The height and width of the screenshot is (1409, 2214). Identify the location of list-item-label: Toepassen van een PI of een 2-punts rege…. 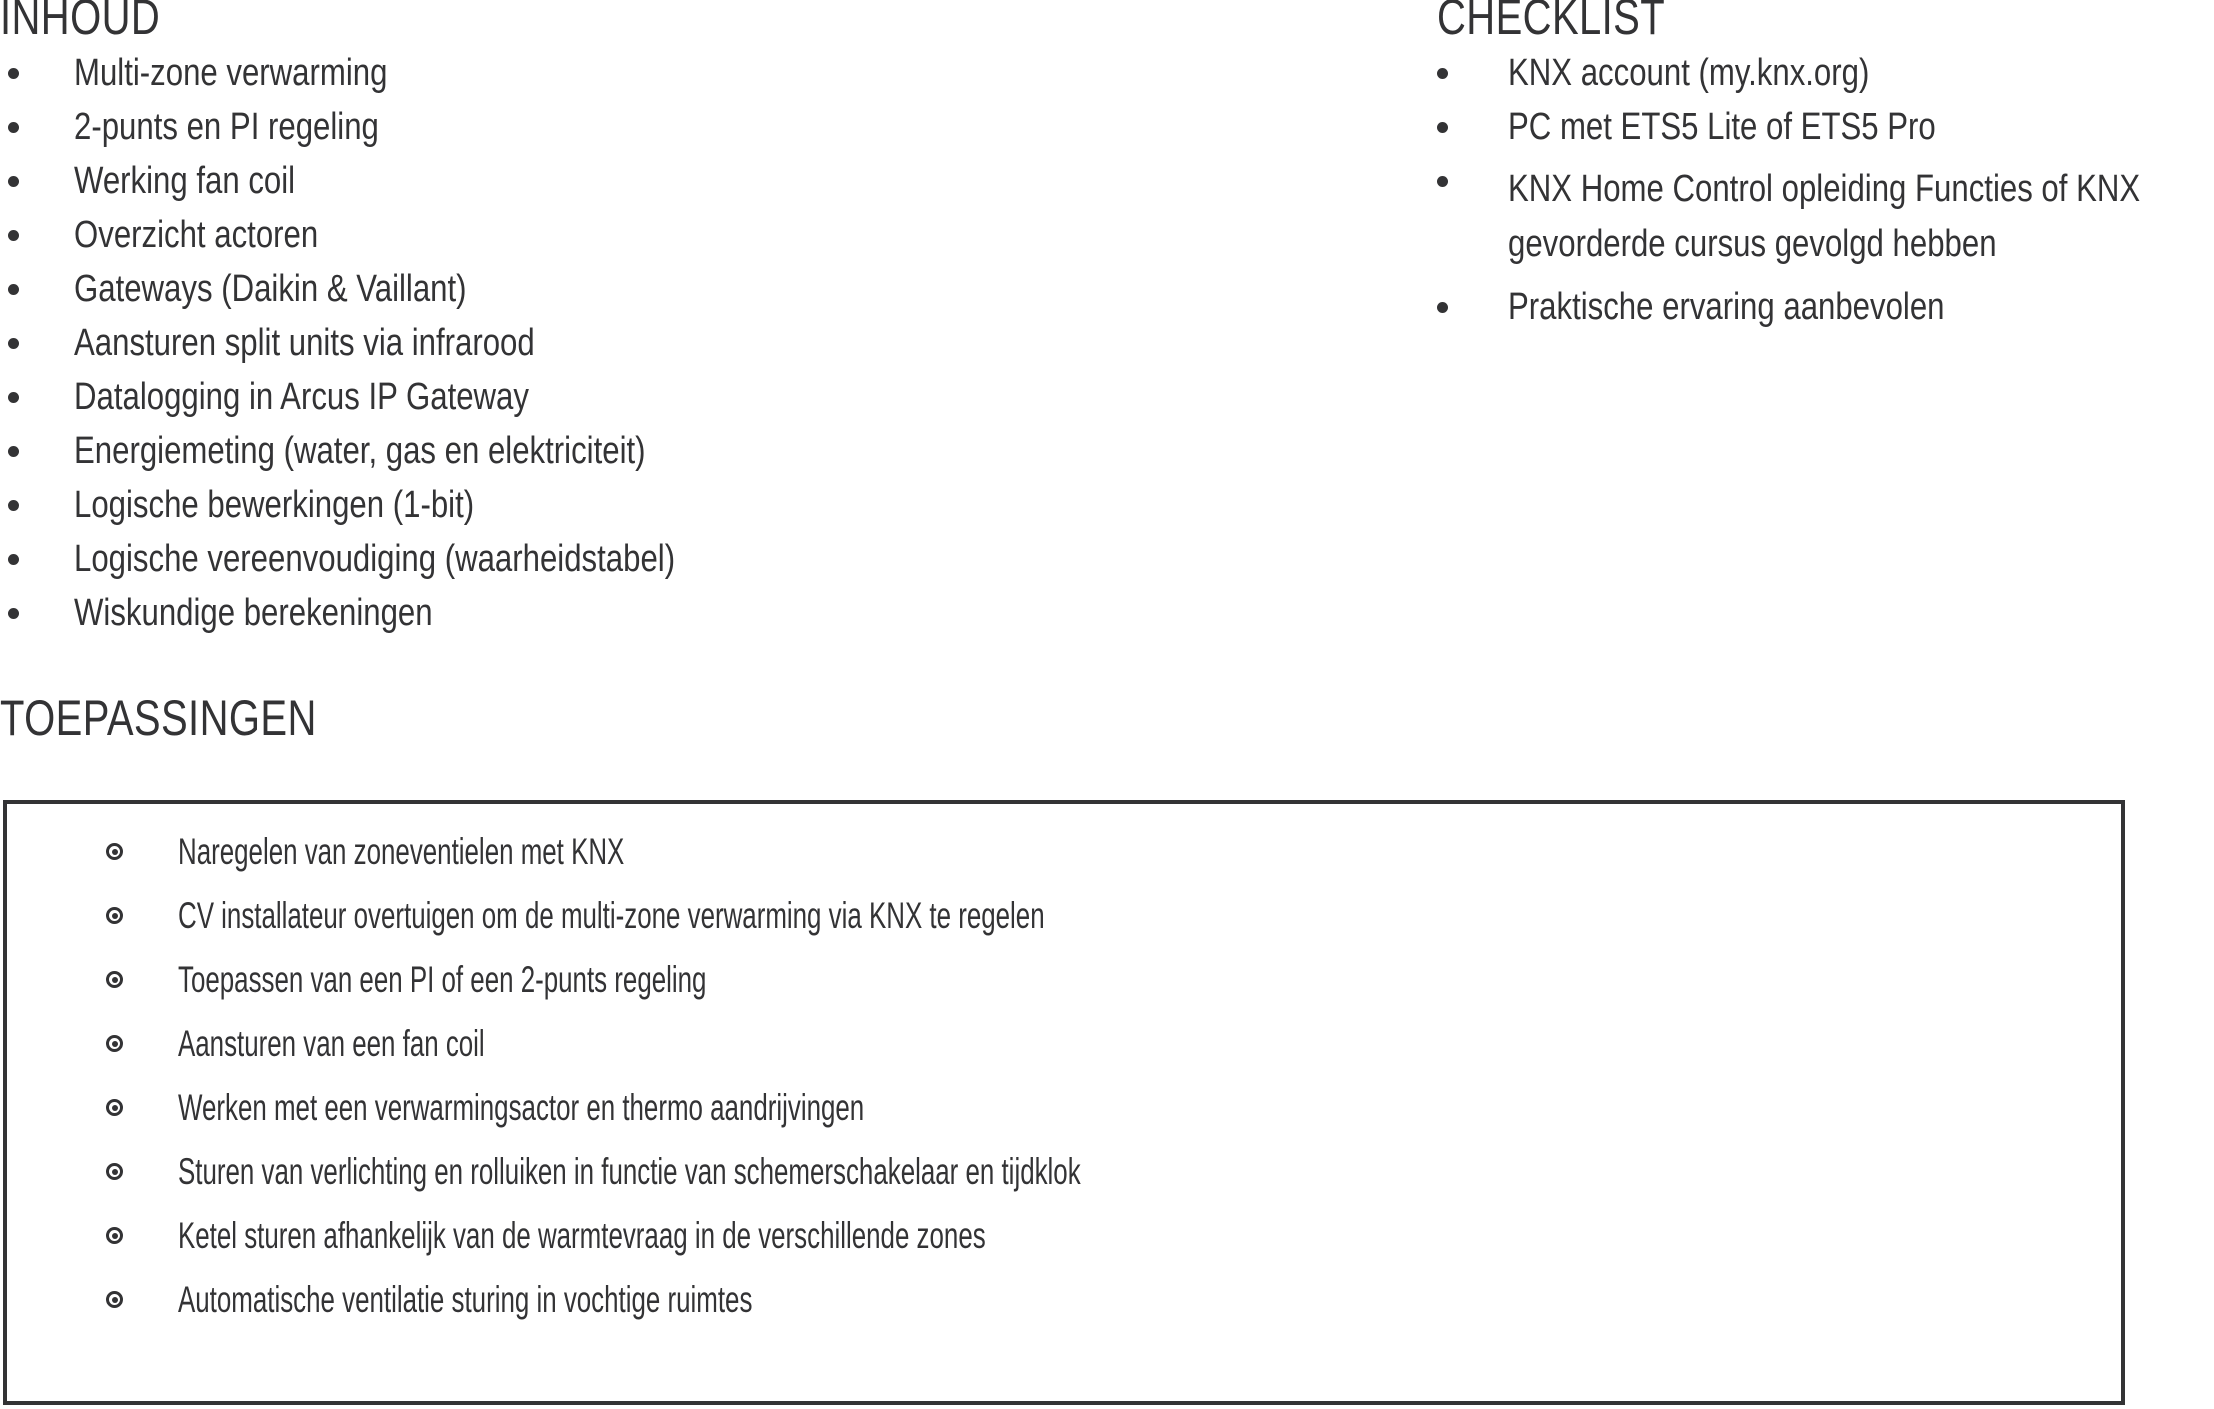
(442, 979).